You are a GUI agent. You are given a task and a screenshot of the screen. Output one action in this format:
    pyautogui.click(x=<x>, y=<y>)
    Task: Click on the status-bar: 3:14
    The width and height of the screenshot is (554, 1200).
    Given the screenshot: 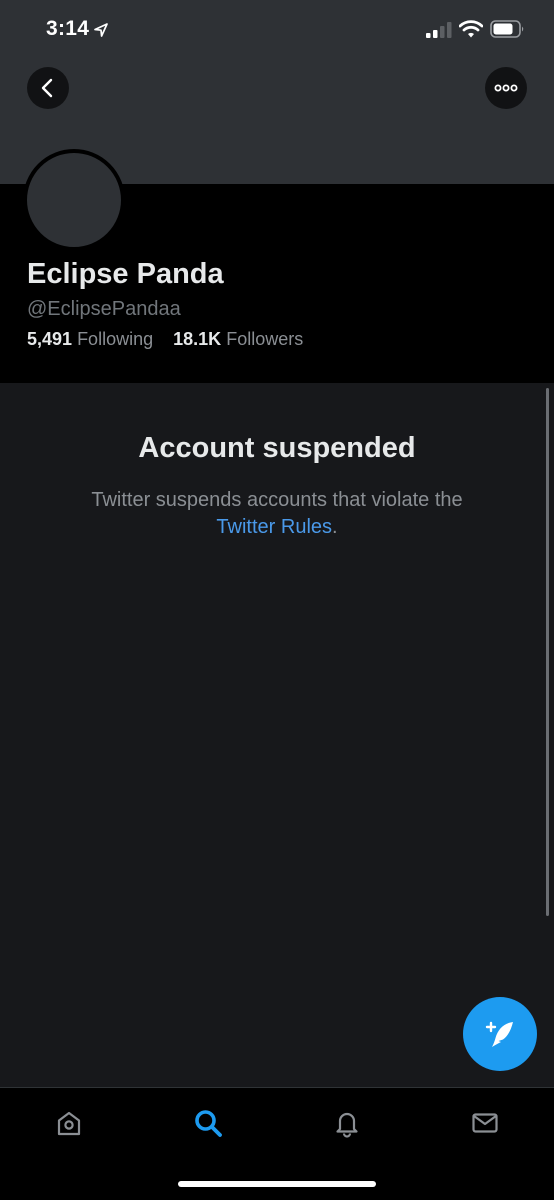 What is the action you would take?
    pyautogui.click(x=277, y=31)
    